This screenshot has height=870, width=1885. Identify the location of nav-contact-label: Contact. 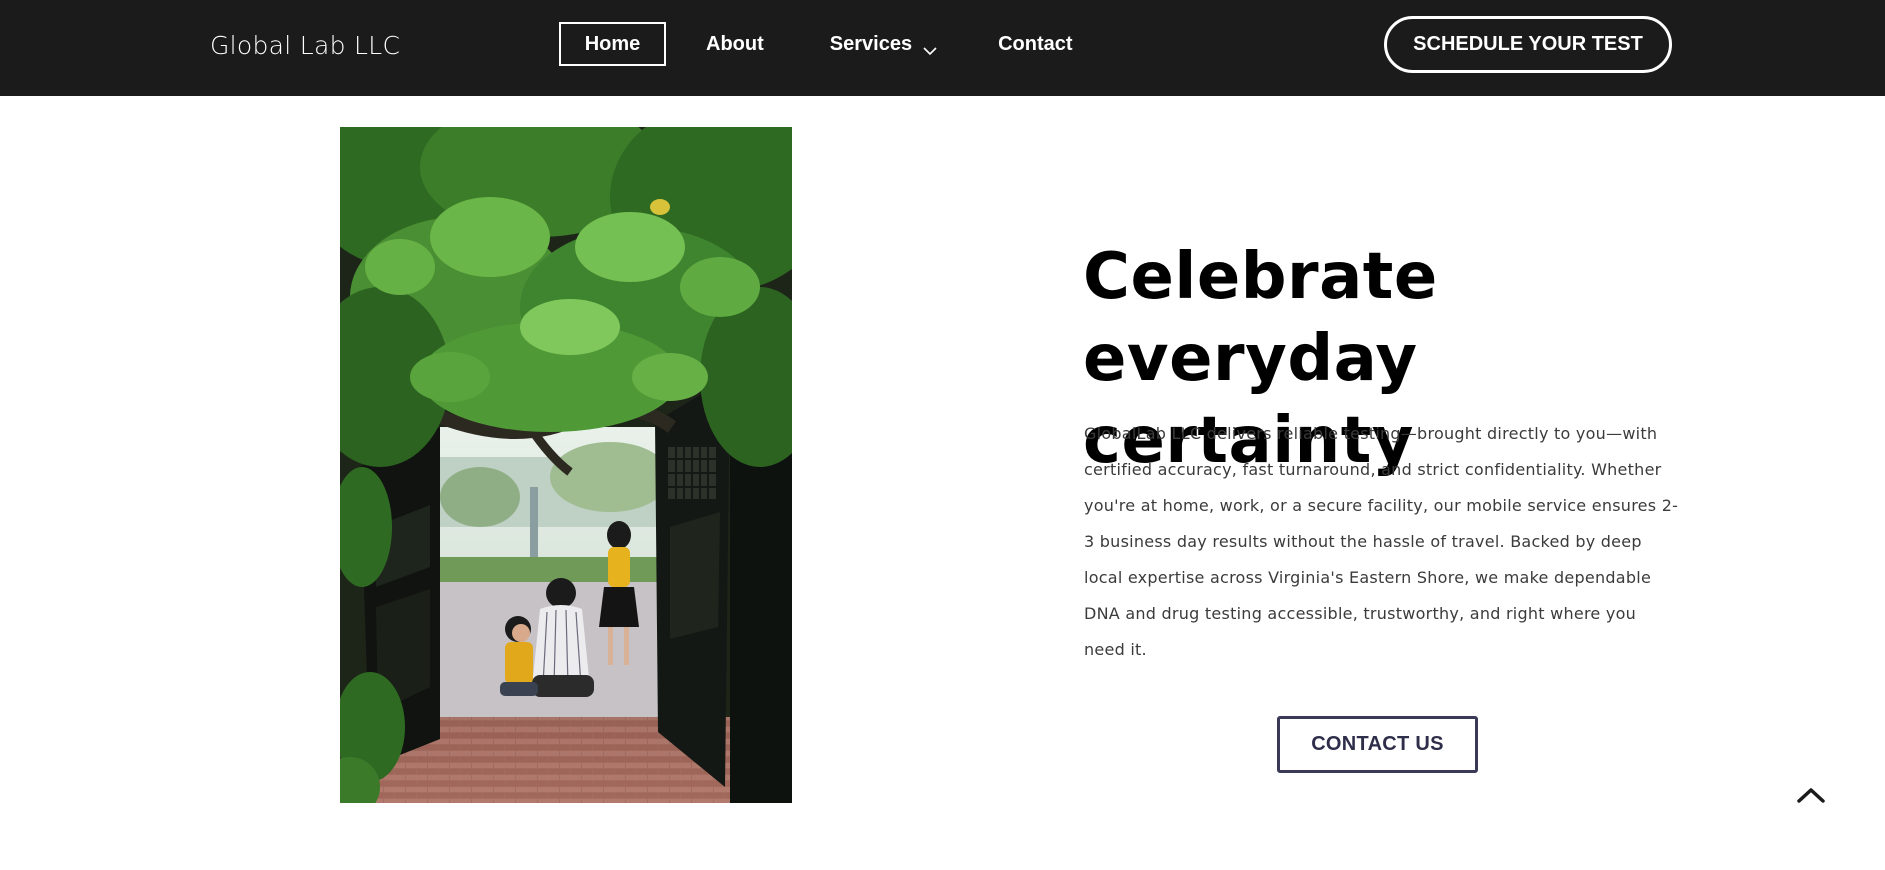
(1035, 43).